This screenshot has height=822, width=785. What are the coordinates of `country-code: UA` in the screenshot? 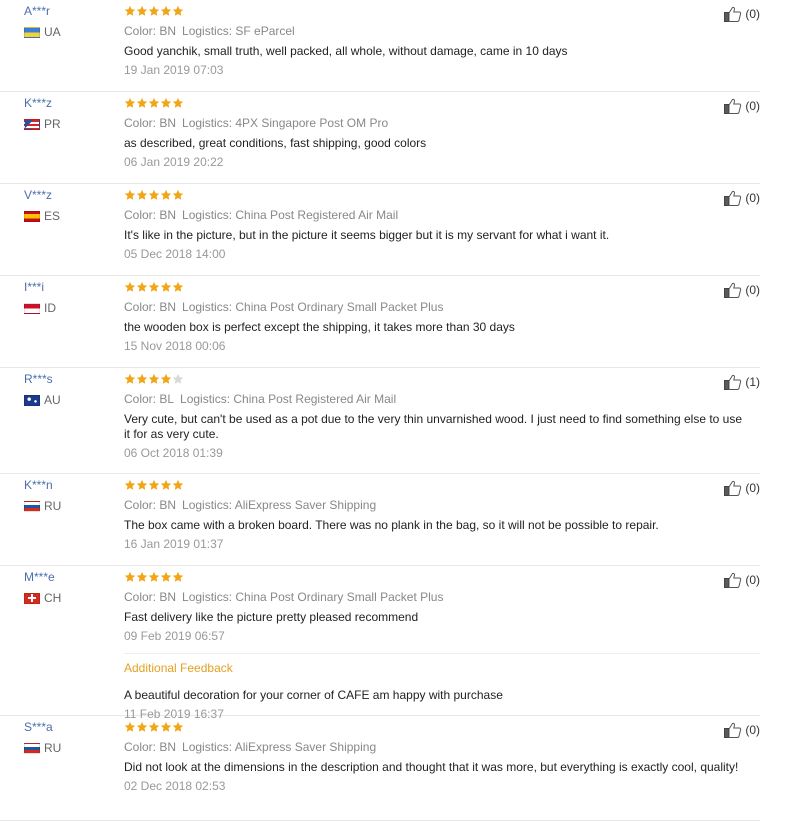 It's located at (52, 32).